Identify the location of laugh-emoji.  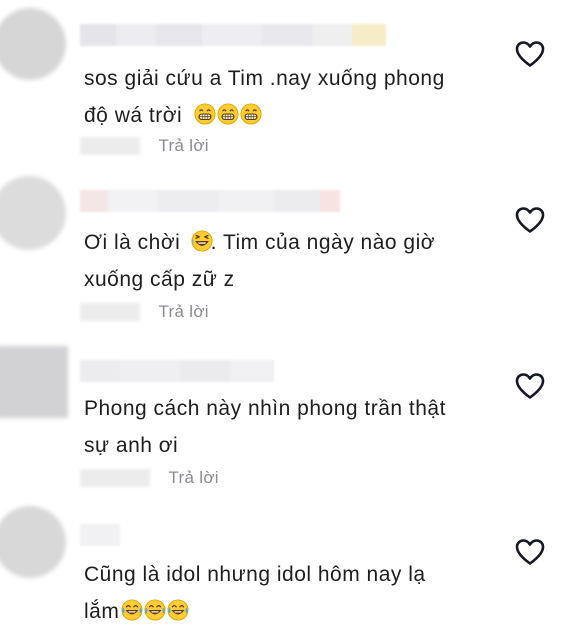
(202, 241).